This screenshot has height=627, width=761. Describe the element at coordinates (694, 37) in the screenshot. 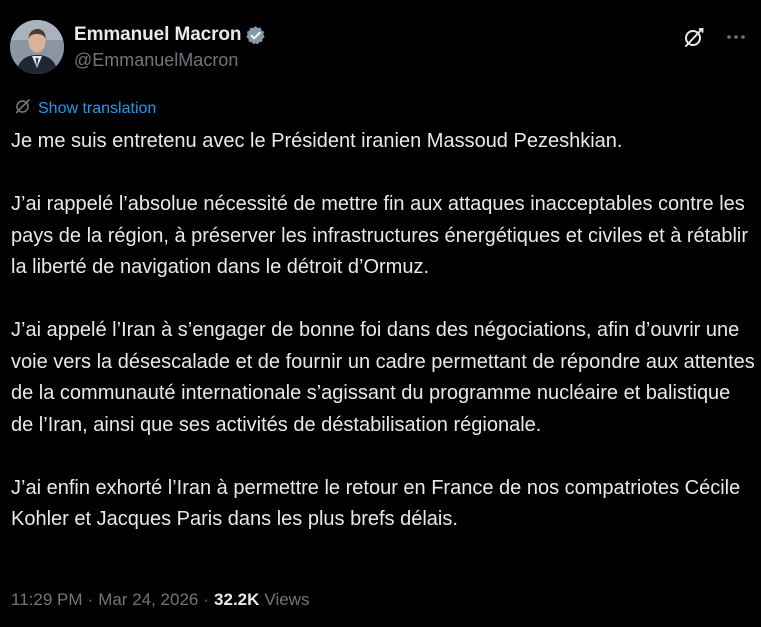

I see `grok-slash-circle-icon` at that location.